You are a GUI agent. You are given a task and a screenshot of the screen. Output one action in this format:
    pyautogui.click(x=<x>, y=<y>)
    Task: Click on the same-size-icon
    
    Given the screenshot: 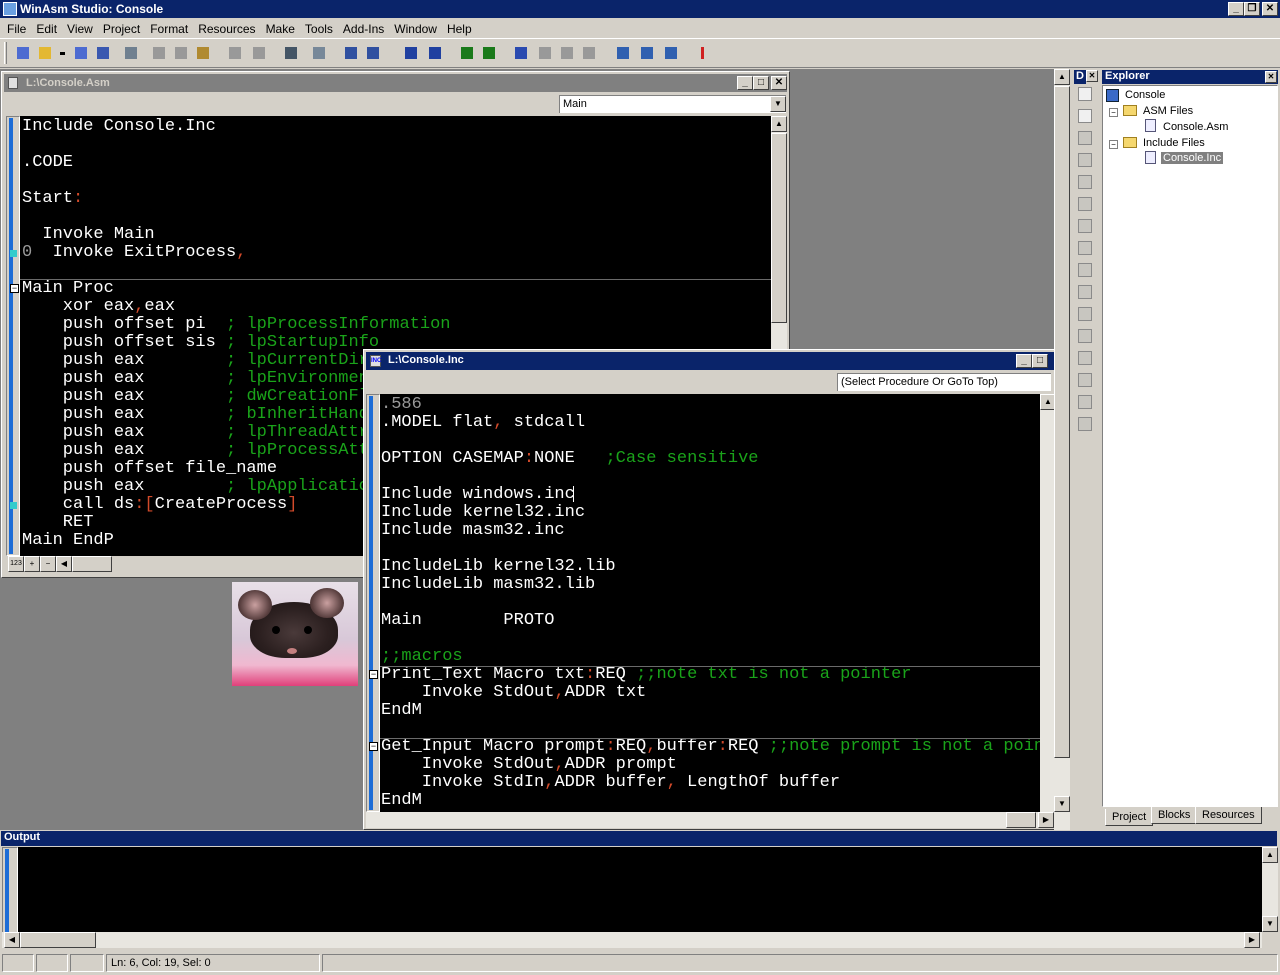 What is the action you would take?
    pyautogui.click(x=1085, y=336)
    